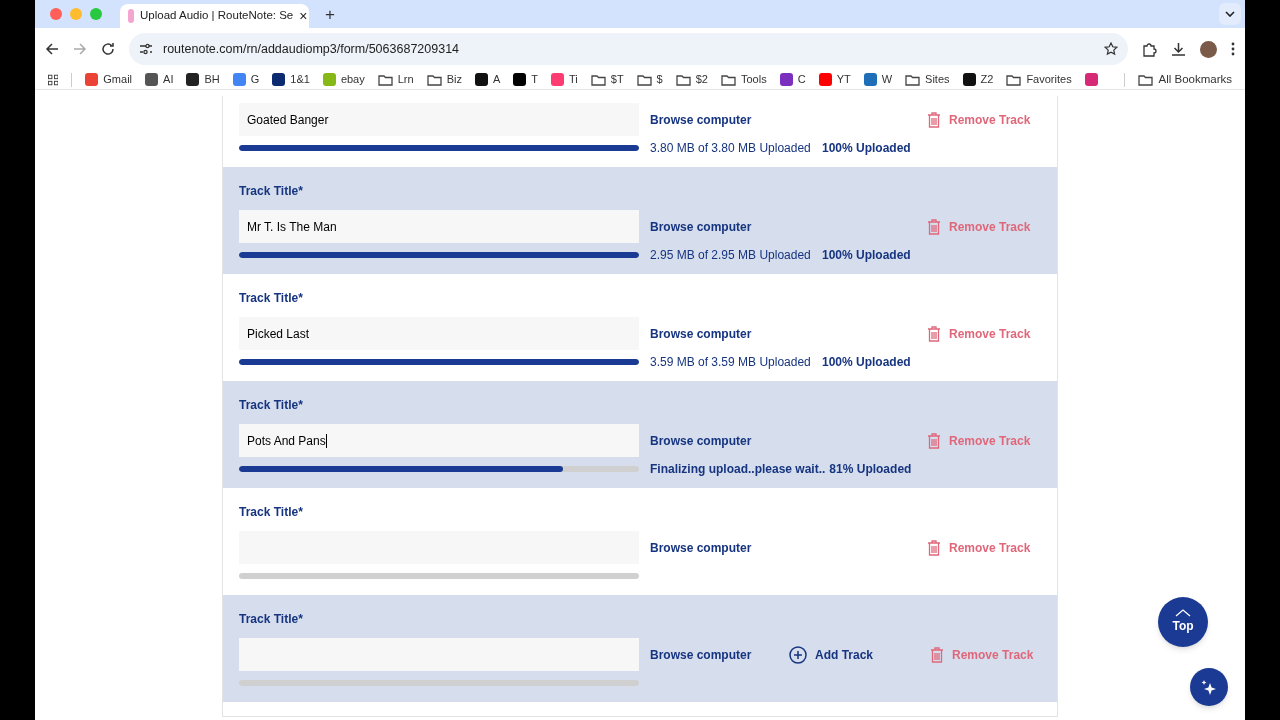 The height and width of the screenshot is (720, 1280). I want to click on bookmark: $T, so click(607, 79).